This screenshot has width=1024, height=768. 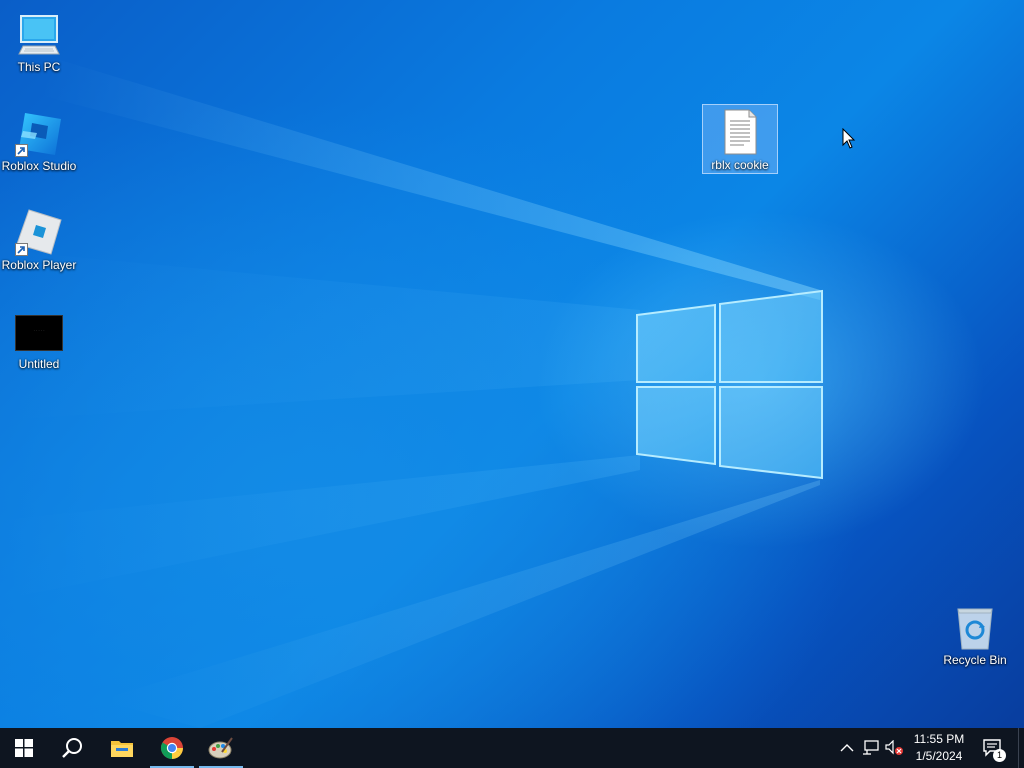 I want to click on desktop-icon-rblx-cookie: rblx cookie, so click(x=740, y=139).